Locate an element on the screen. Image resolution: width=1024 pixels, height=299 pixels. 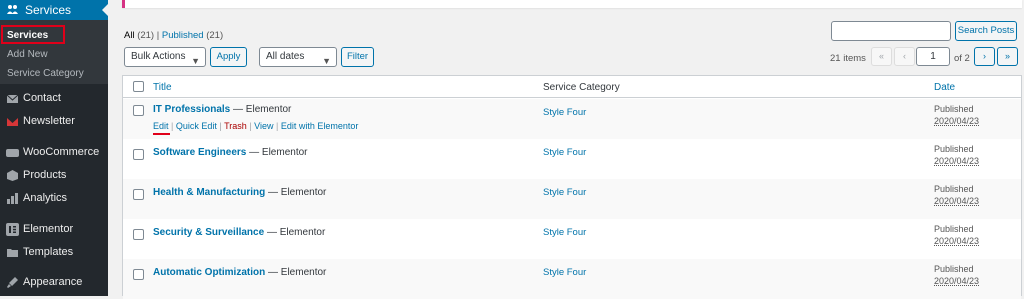
sidebar-item-analytics: Analytics is located at coordinates (54, 199).